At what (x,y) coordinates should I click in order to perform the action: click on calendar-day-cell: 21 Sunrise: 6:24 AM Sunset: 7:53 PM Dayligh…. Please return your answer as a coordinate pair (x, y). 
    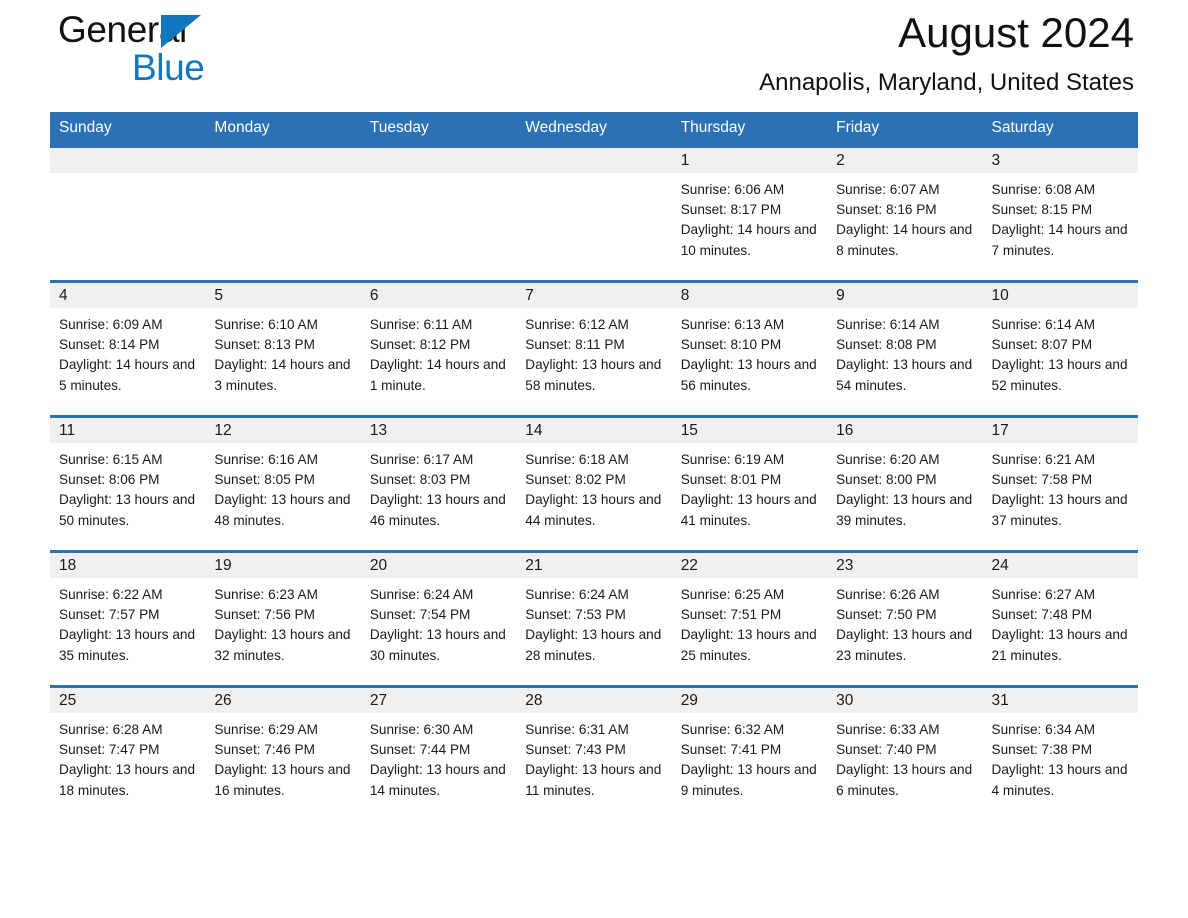
    Looking at the image, I should click on (594, 618).